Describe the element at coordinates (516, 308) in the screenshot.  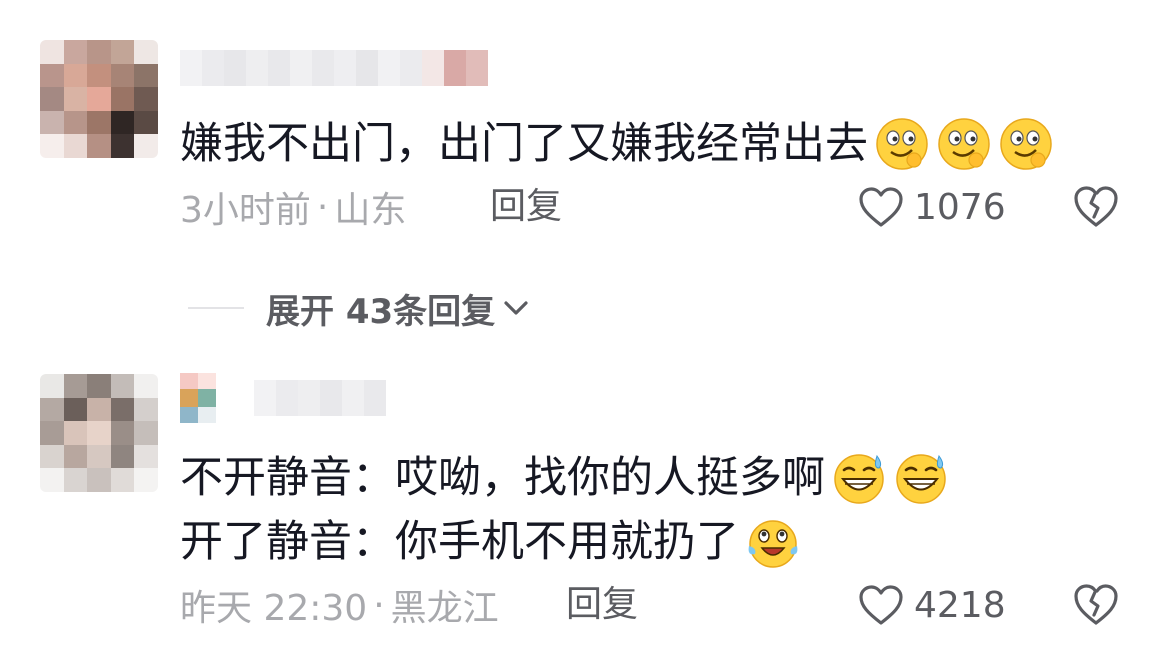
I see `chevron-down-icon` at that location.